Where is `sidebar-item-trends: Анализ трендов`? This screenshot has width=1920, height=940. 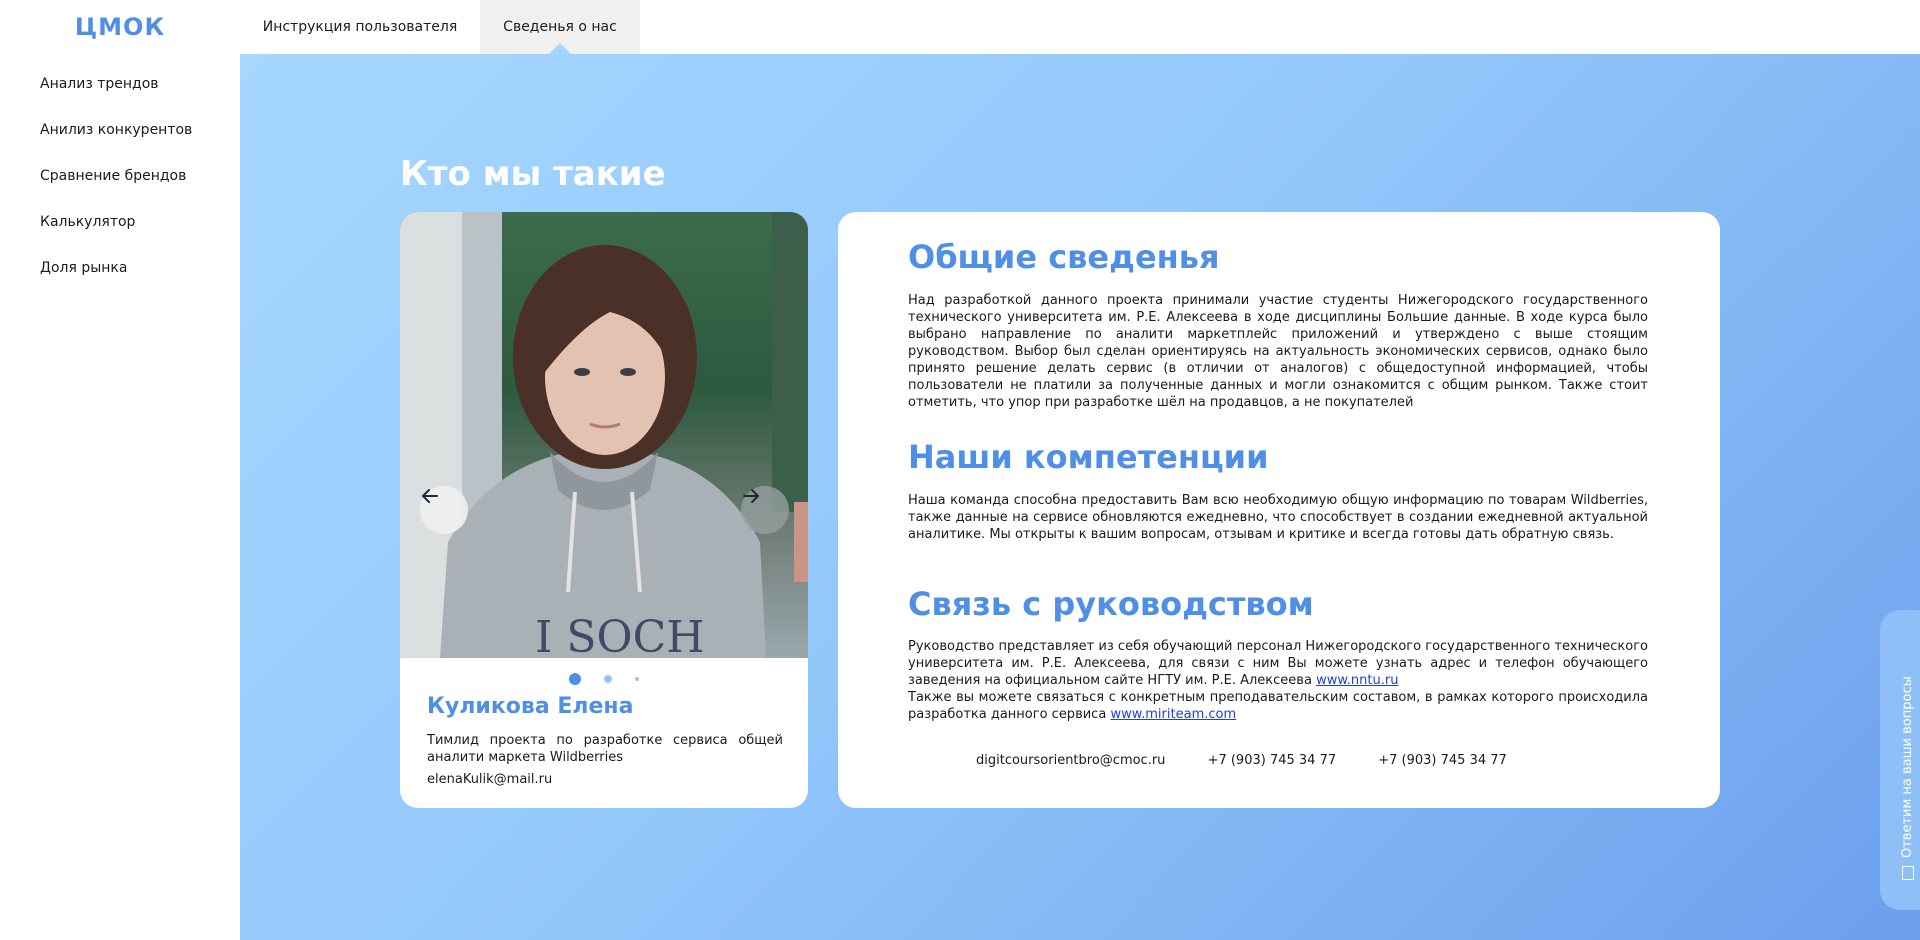 sidebar-item-trends: Анализ трендов is located at coordinates (116, 95).